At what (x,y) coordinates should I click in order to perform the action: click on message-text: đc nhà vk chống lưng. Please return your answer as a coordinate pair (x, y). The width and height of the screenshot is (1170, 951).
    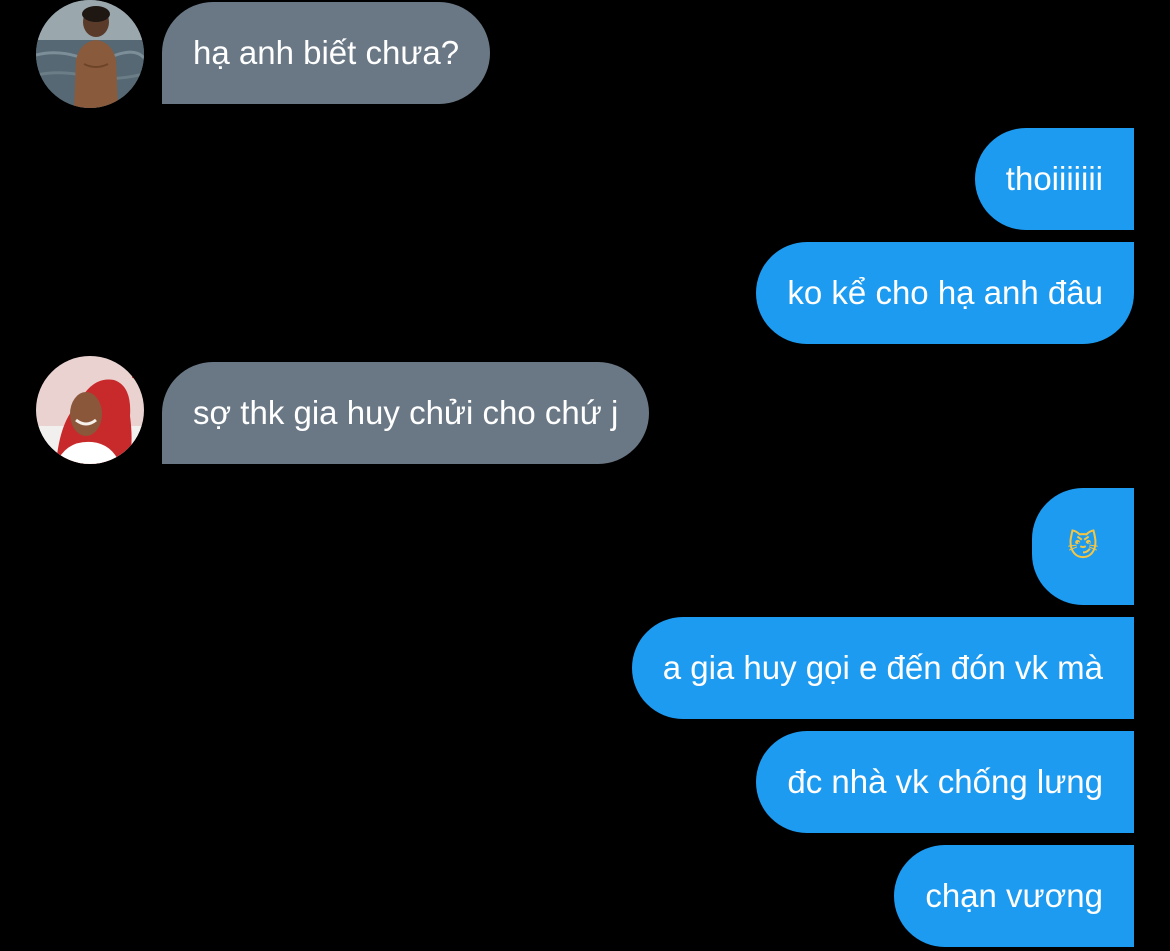
    Looking at the image, I should click on (945, 781).